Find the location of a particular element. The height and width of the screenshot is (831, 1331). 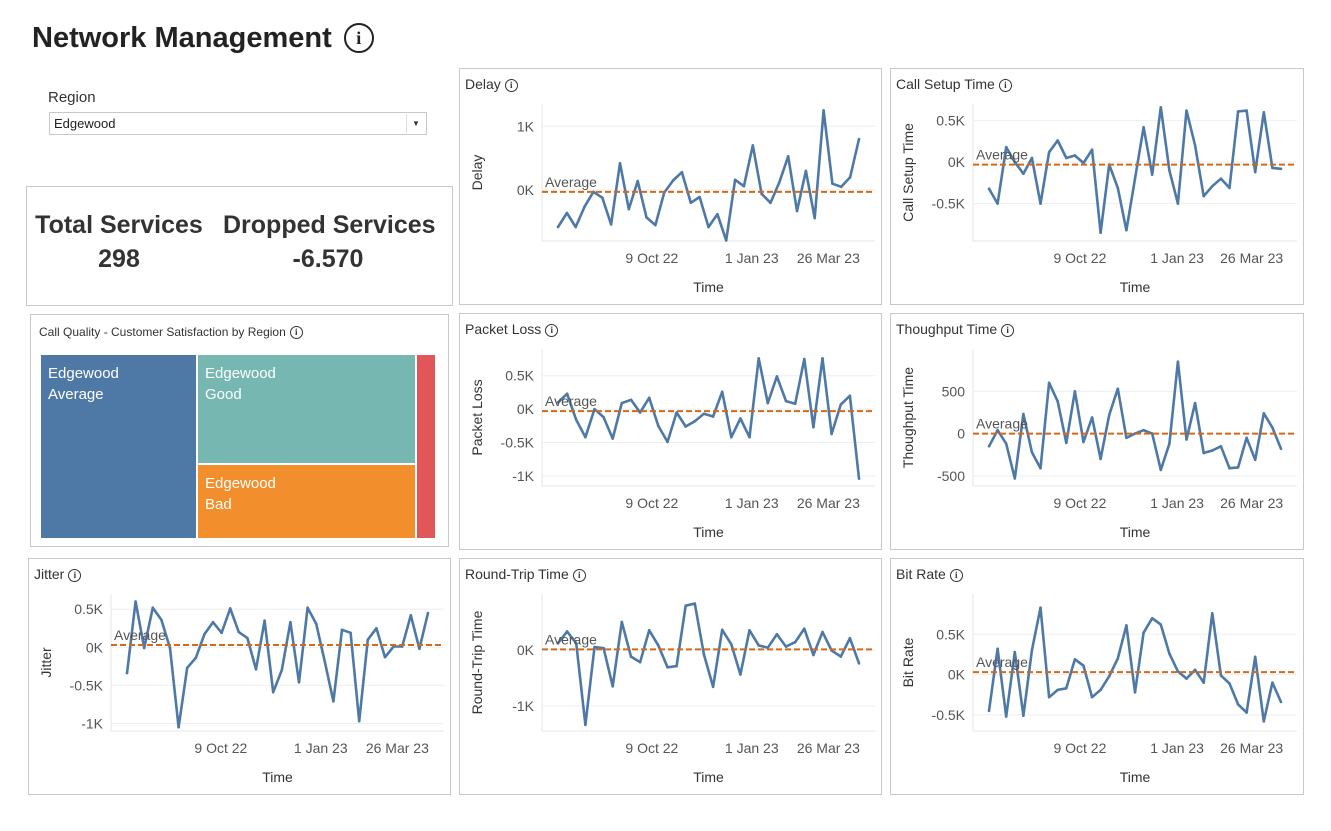

info-icon: i is located at coordinates (358, 38).